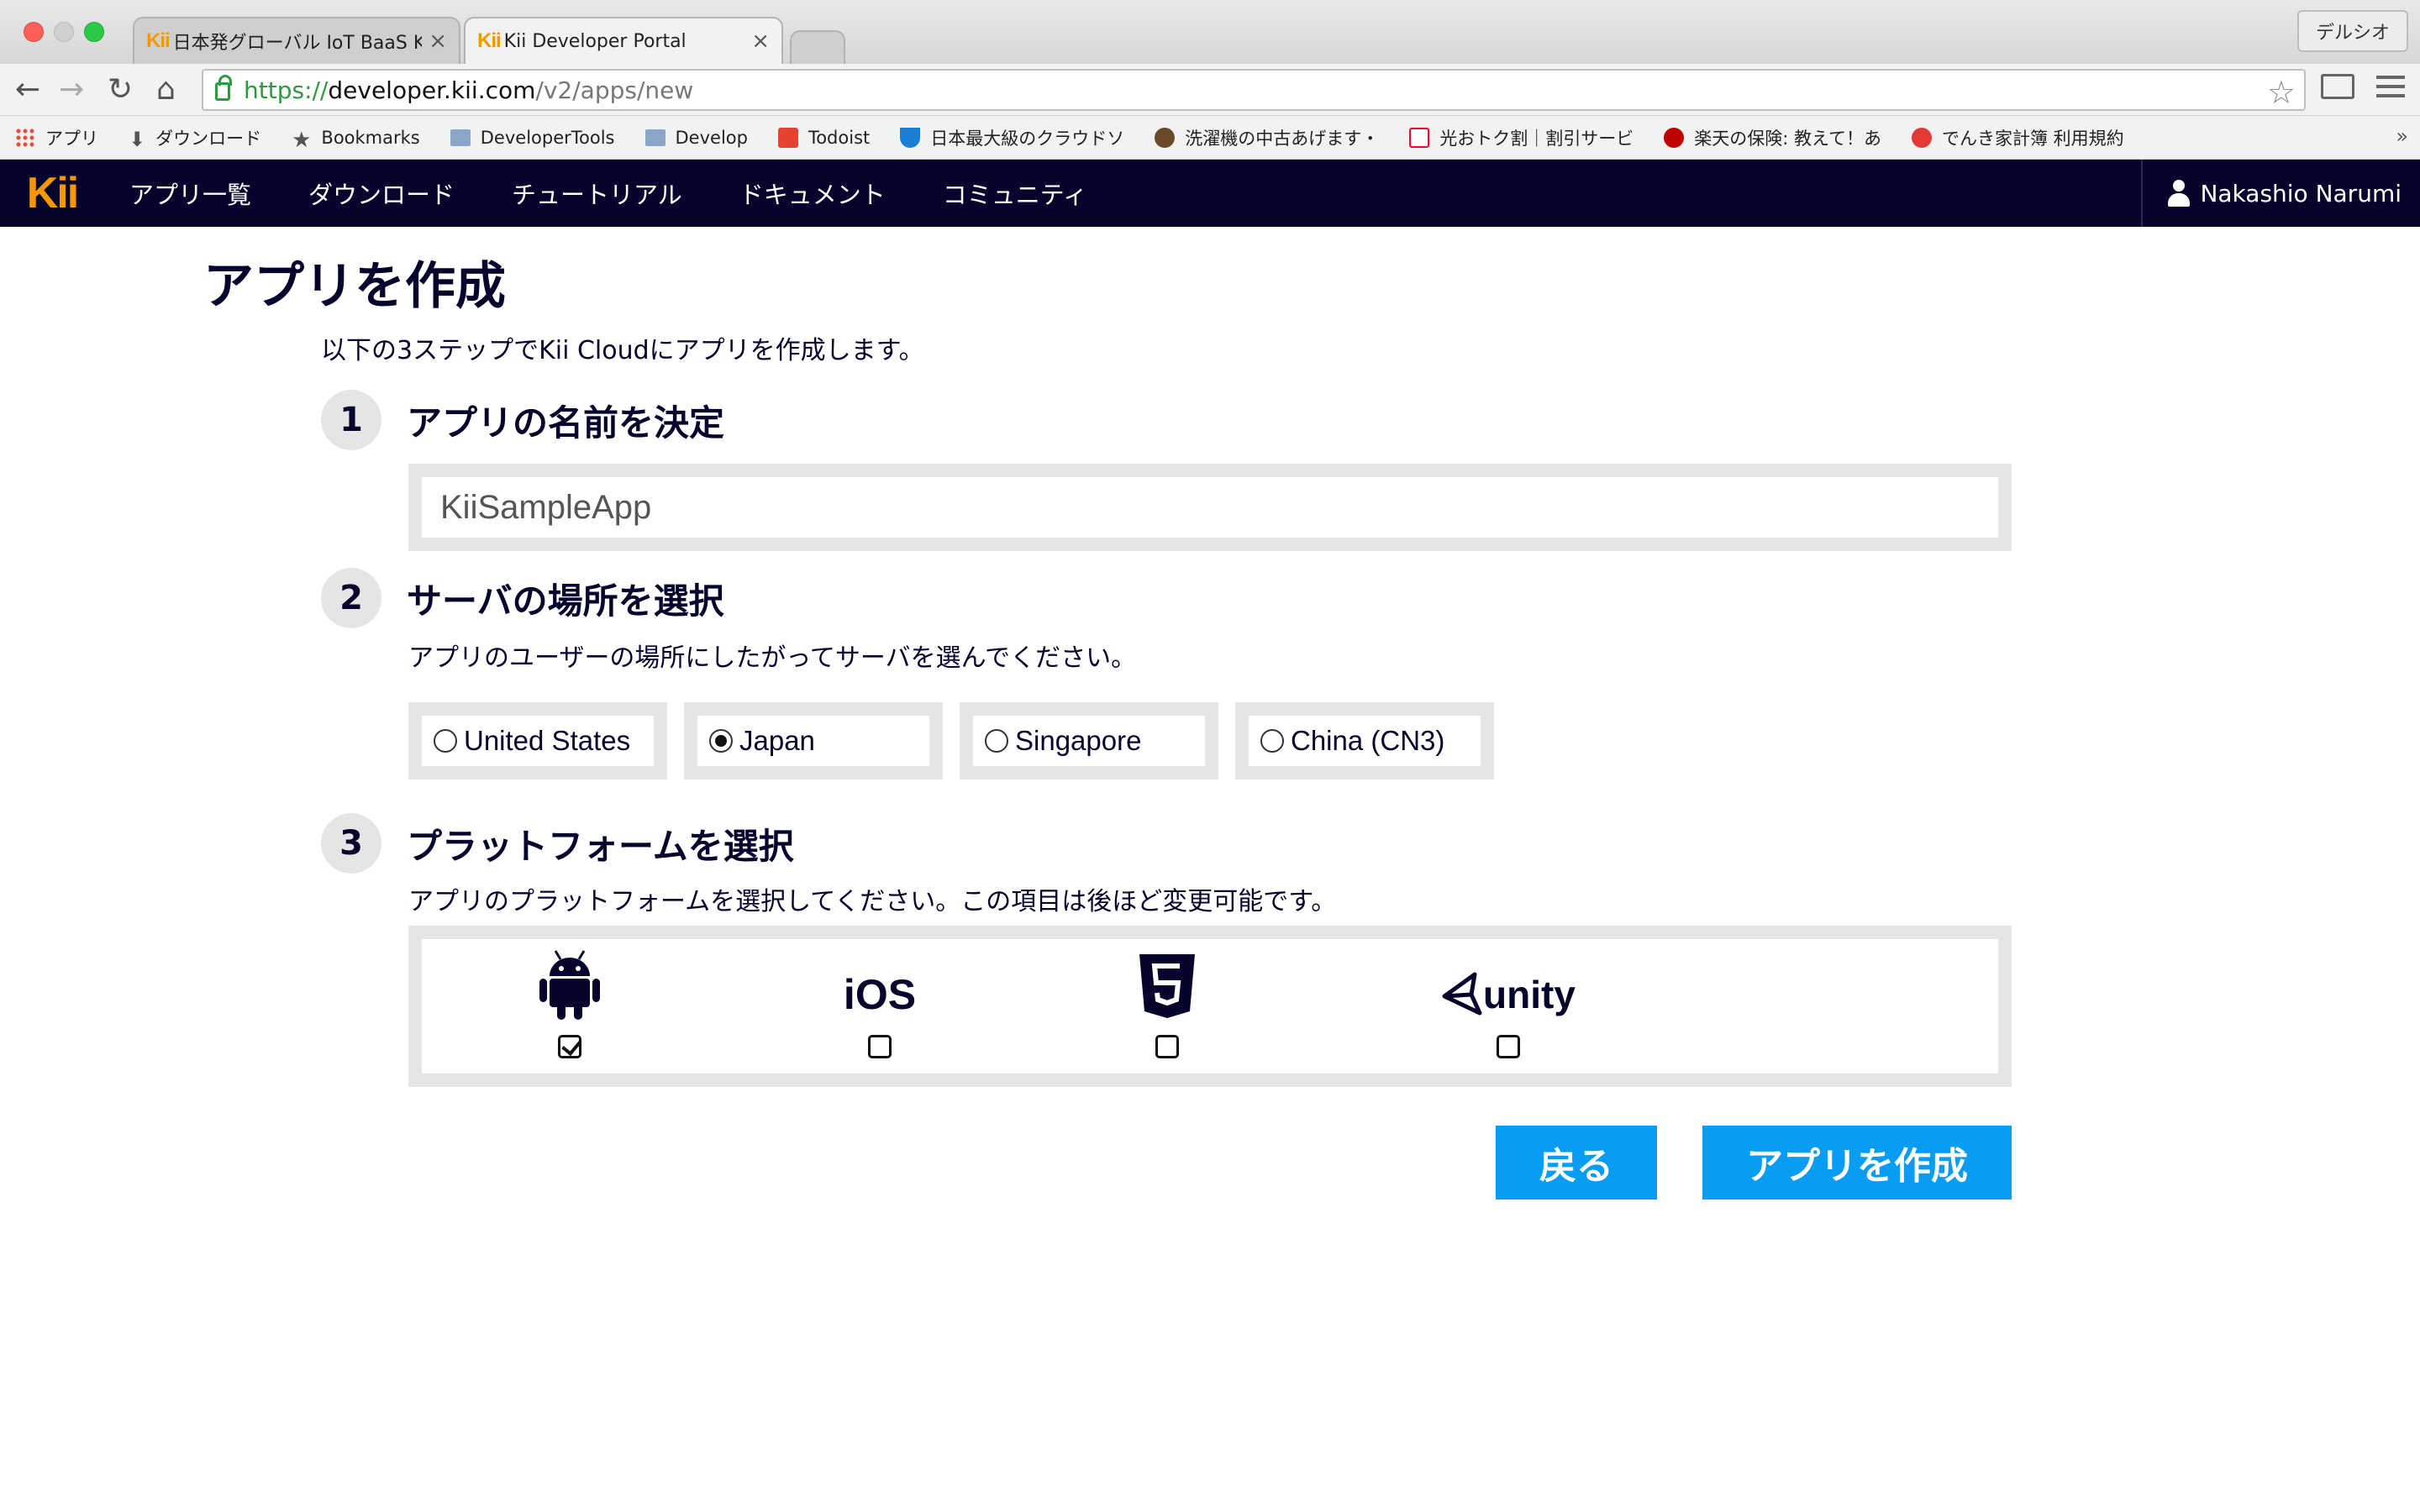  I want to click on bookmark-rakuten: 楽天の保険: 教えて！あ, so click(1772, 137).